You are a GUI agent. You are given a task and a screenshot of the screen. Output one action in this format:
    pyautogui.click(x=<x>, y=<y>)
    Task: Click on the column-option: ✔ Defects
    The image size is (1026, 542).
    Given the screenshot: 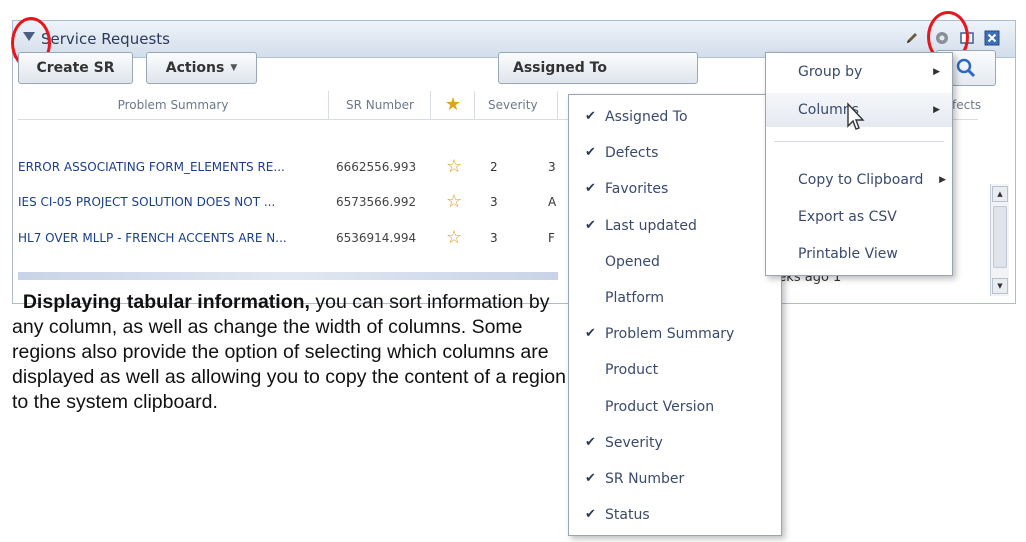 What is the action you would take?
    pyautogui.click(x=675, y=153)
    